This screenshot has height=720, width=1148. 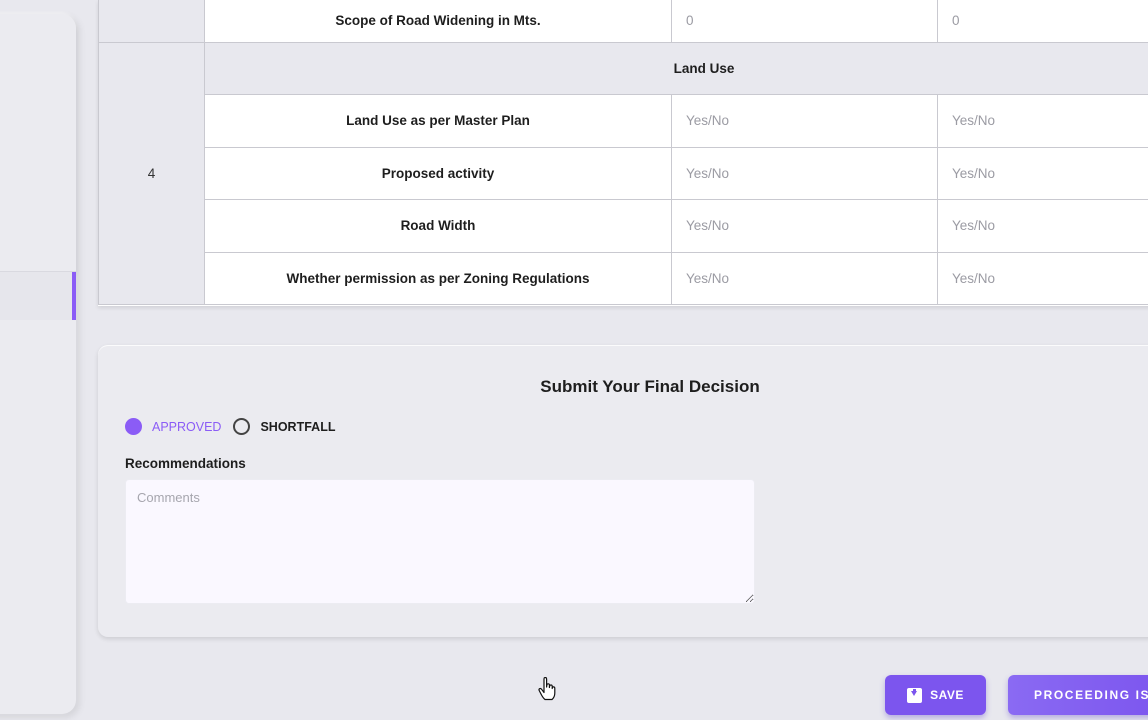 What do you see at coordinates (650, 386) in the screenshot?
I see `decision-title: Submit Your Final Decision` at bounding box center [650, 386].